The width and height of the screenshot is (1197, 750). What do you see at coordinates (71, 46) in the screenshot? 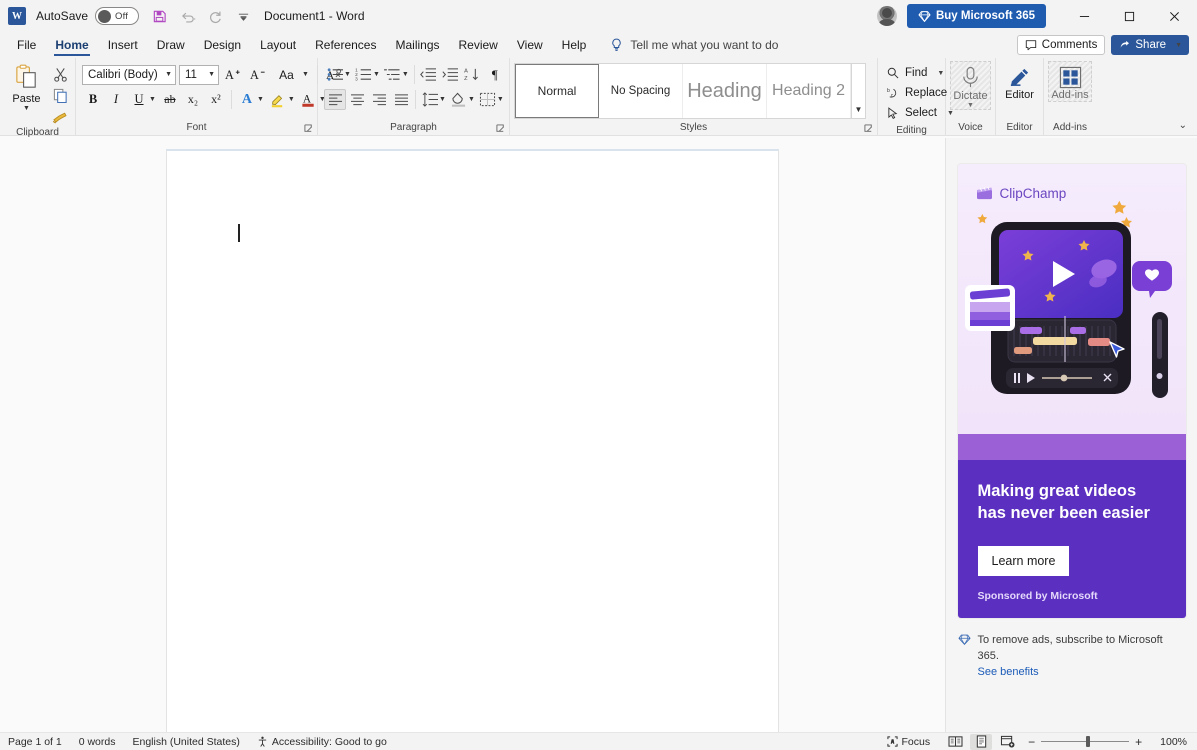
I see `tab-home: Home` at bounding box center [71, 46].